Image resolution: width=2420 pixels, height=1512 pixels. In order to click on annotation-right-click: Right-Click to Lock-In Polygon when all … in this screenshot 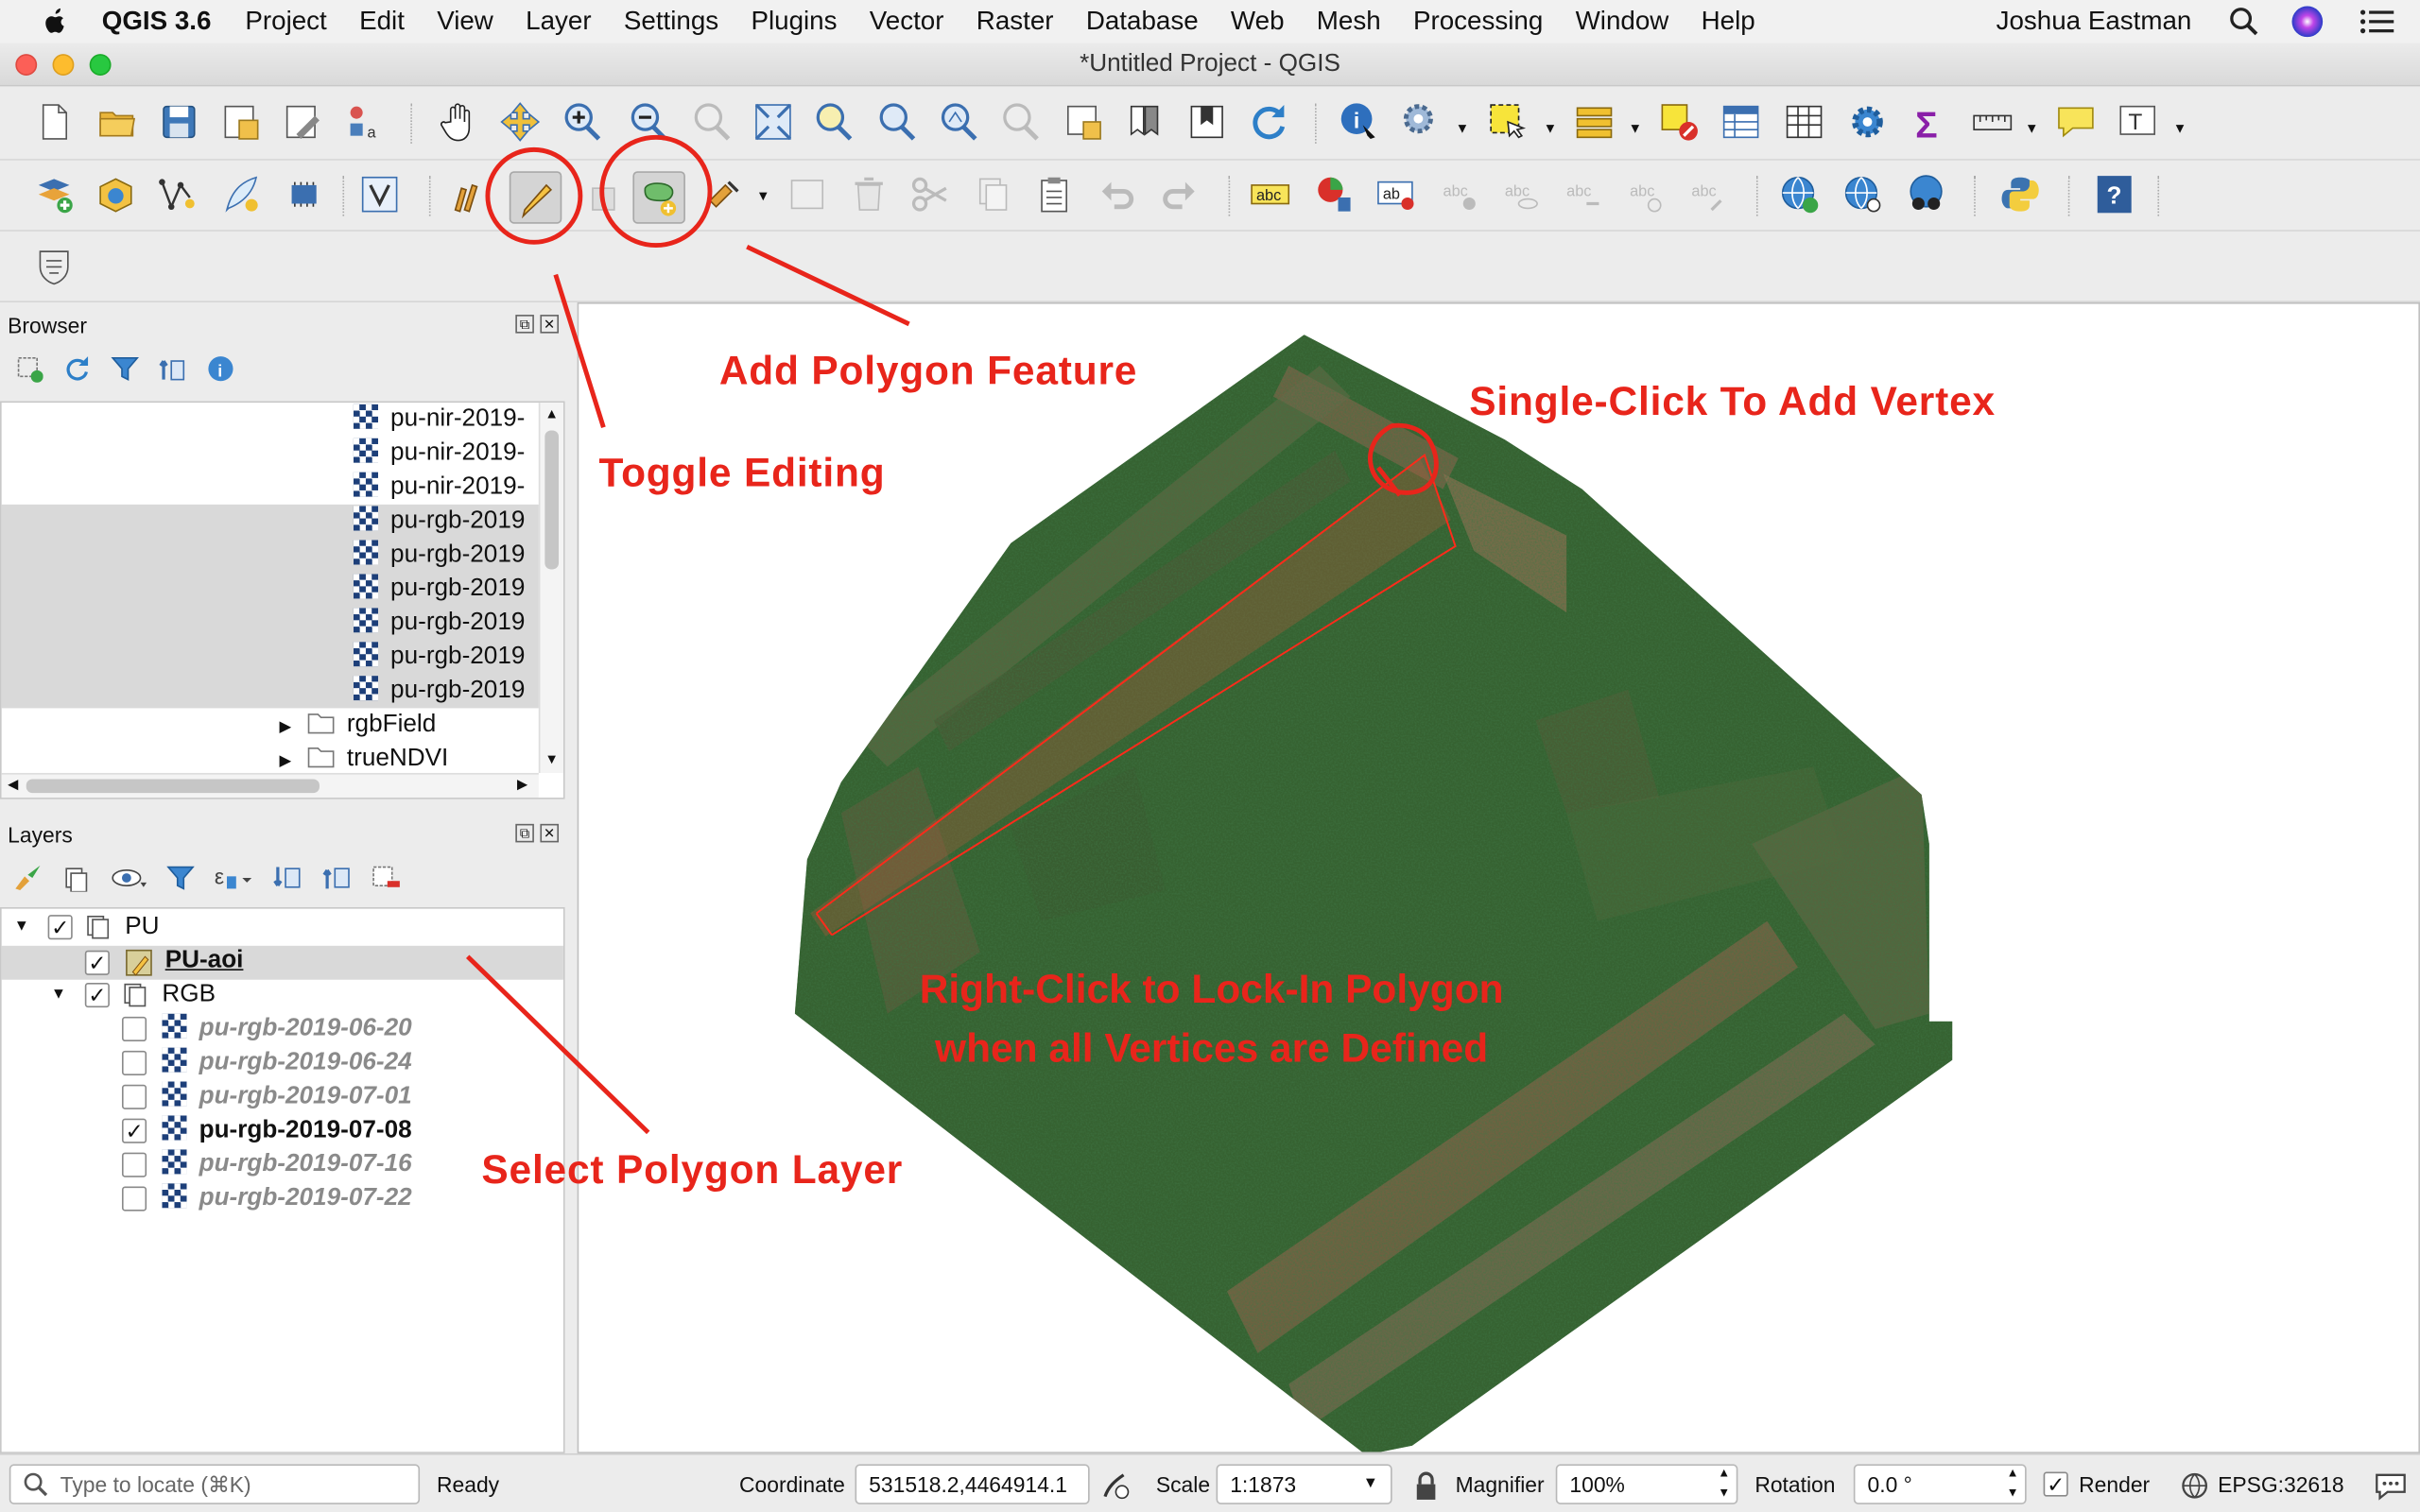, I will do `click(1211, 1018)`.